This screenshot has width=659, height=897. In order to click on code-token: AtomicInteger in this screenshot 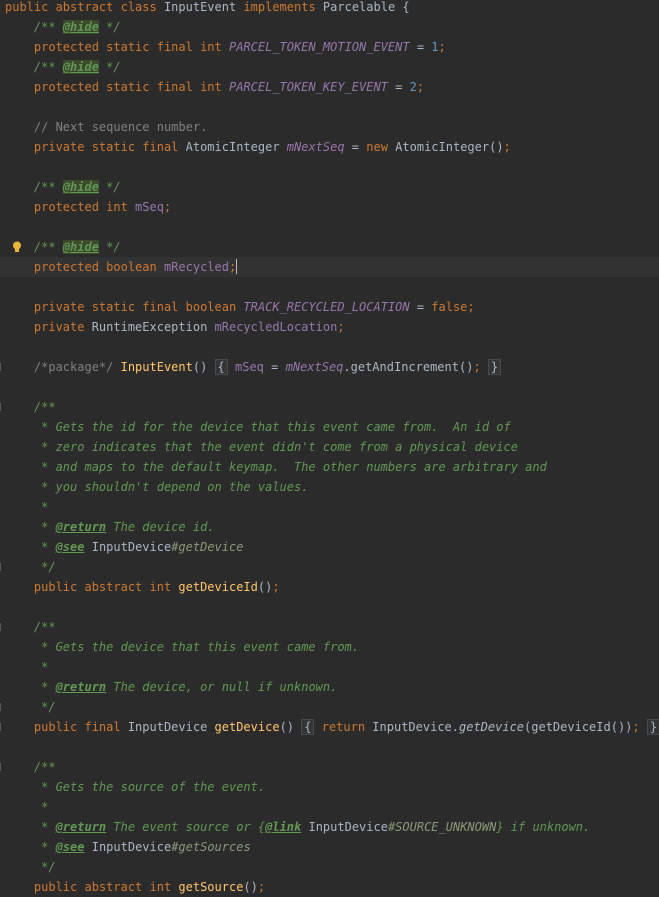, I will do `click(236, 147)`.